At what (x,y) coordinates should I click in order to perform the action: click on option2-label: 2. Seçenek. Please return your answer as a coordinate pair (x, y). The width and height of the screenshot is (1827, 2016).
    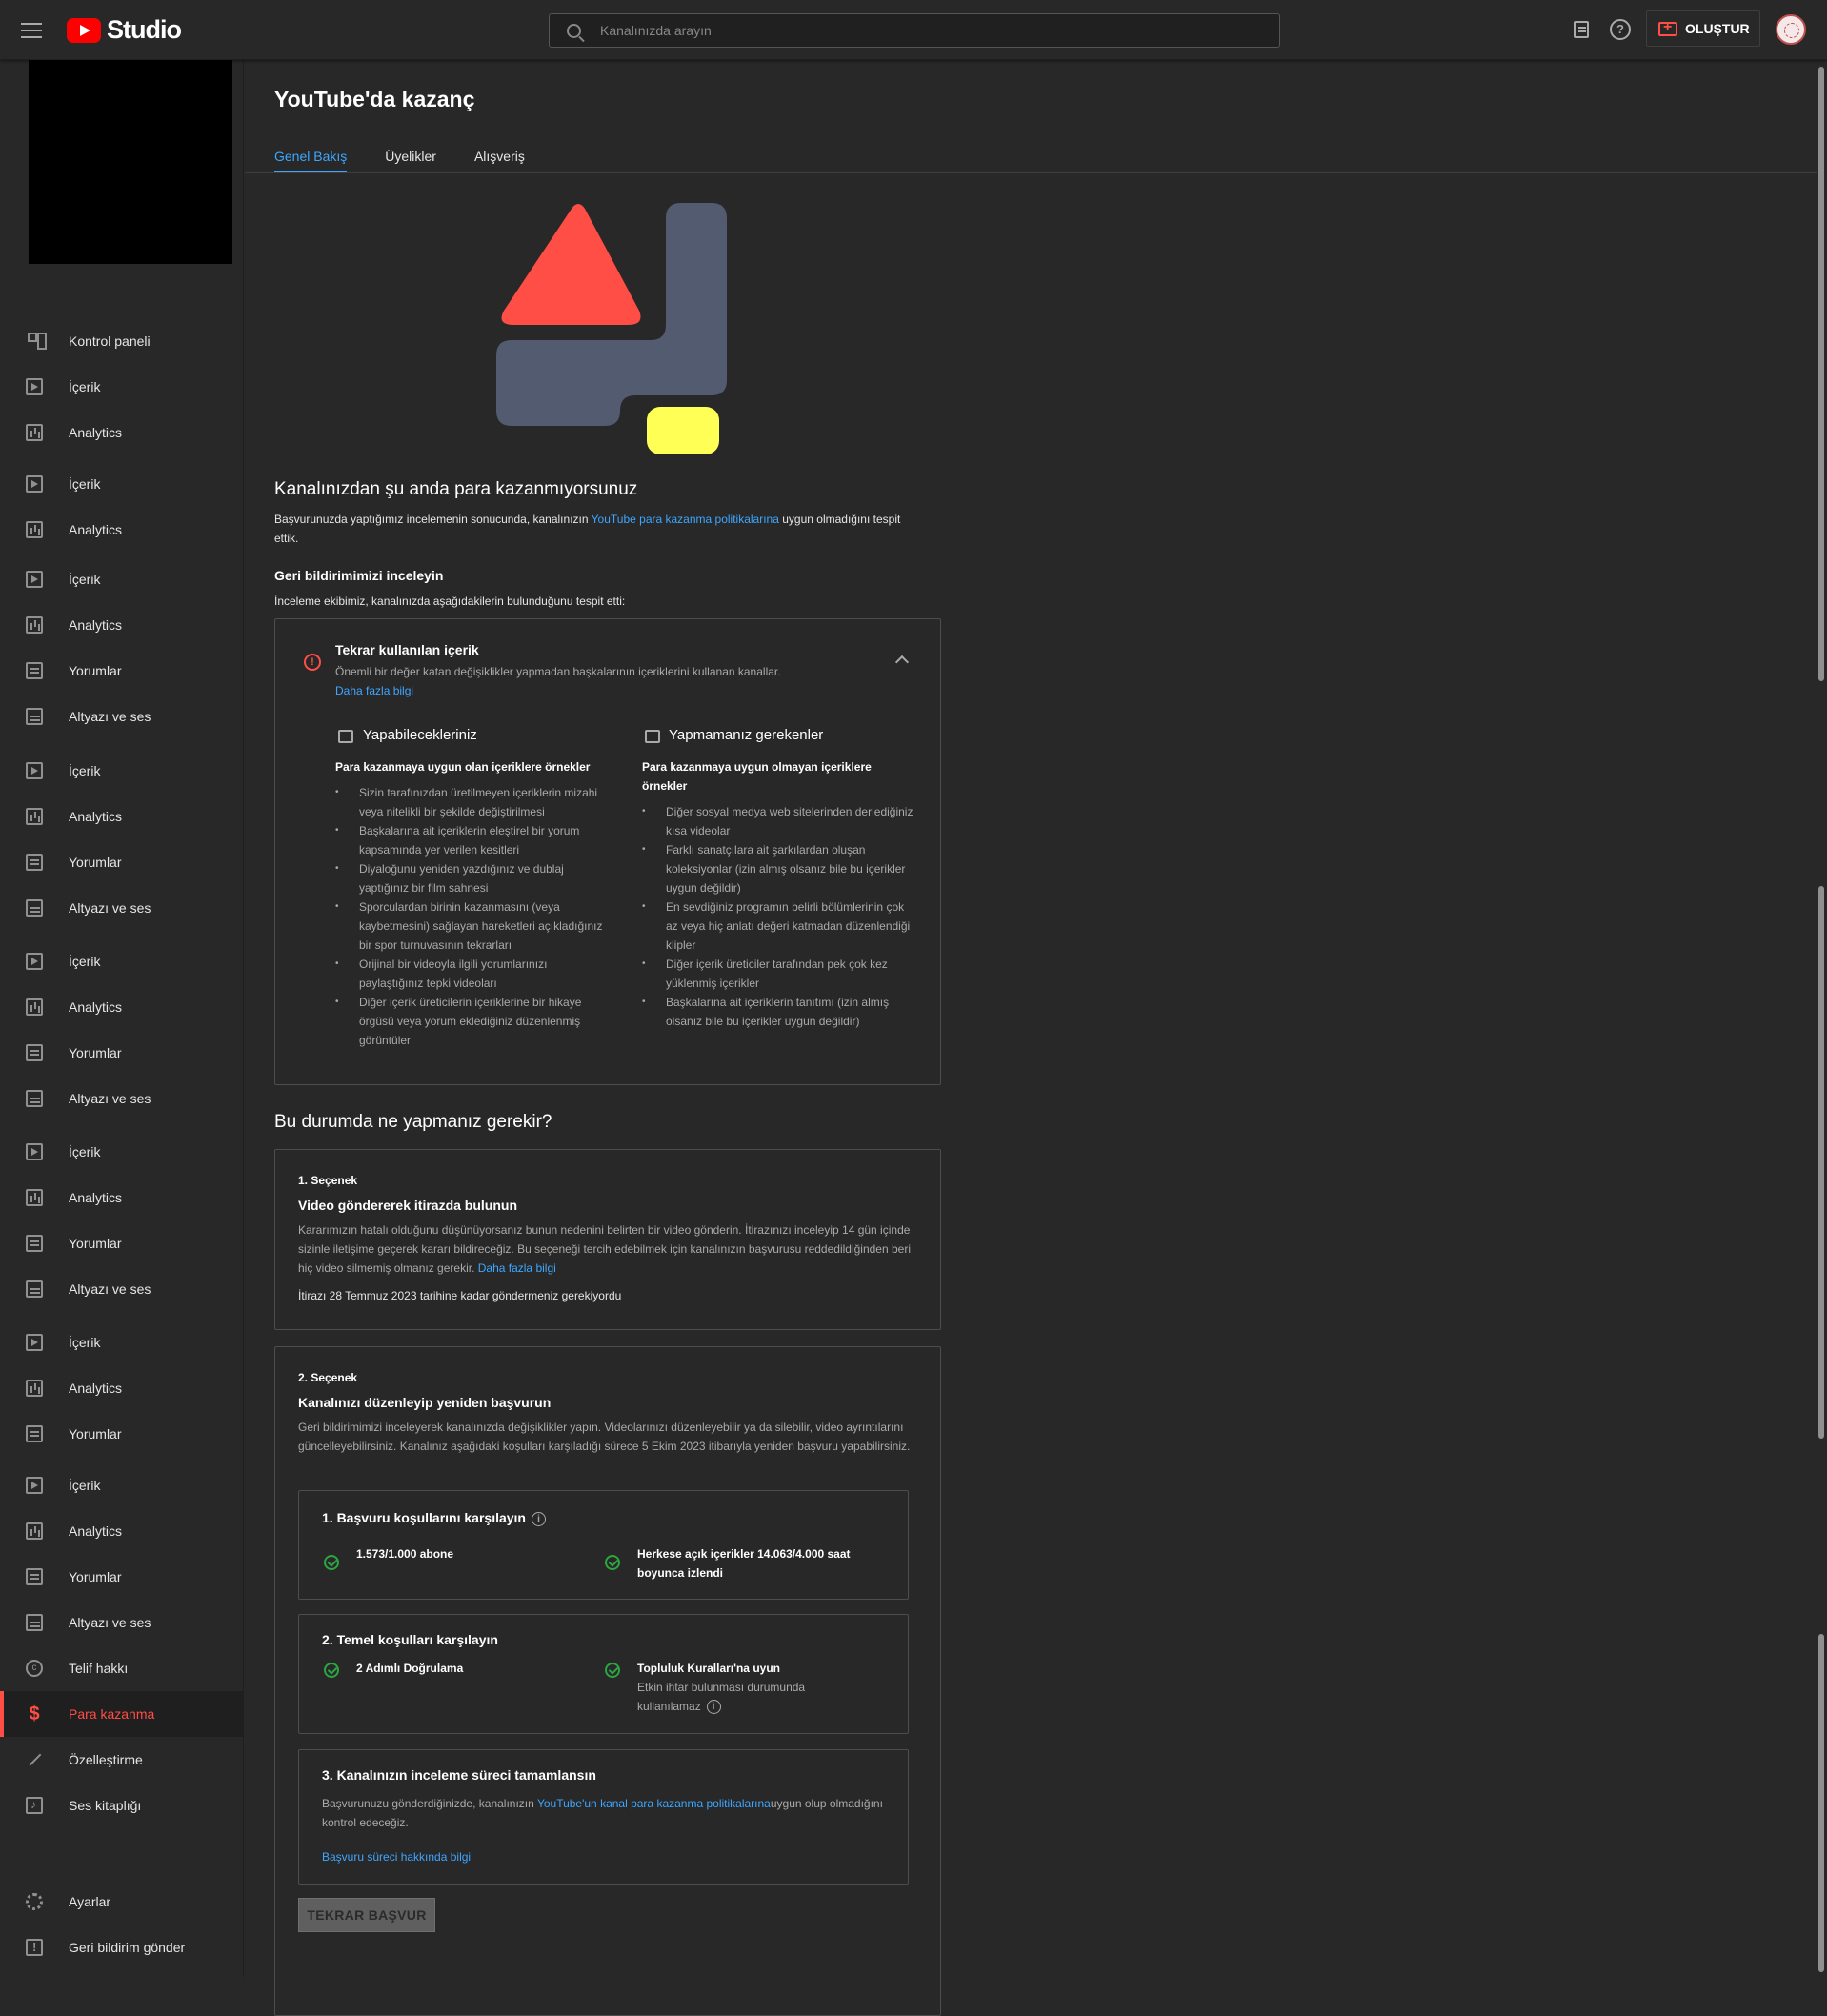
    Looking at the image, I should click on (328, 1377).